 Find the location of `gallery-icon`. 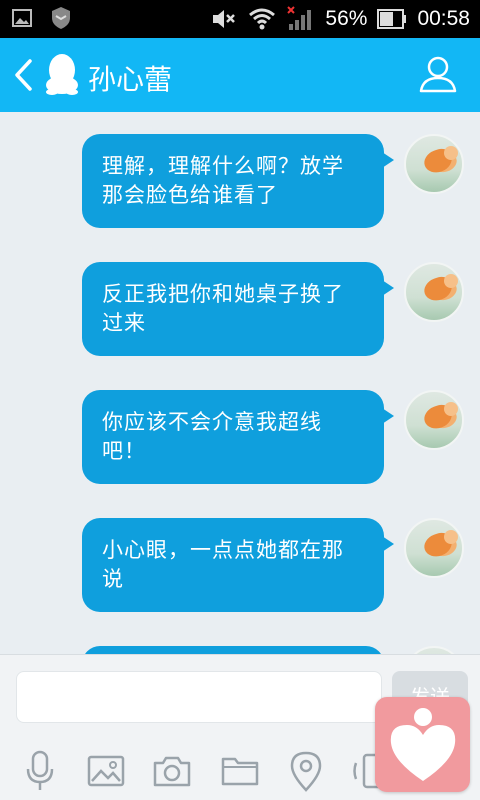

gallery-icon is located at coordinates (22, 18).